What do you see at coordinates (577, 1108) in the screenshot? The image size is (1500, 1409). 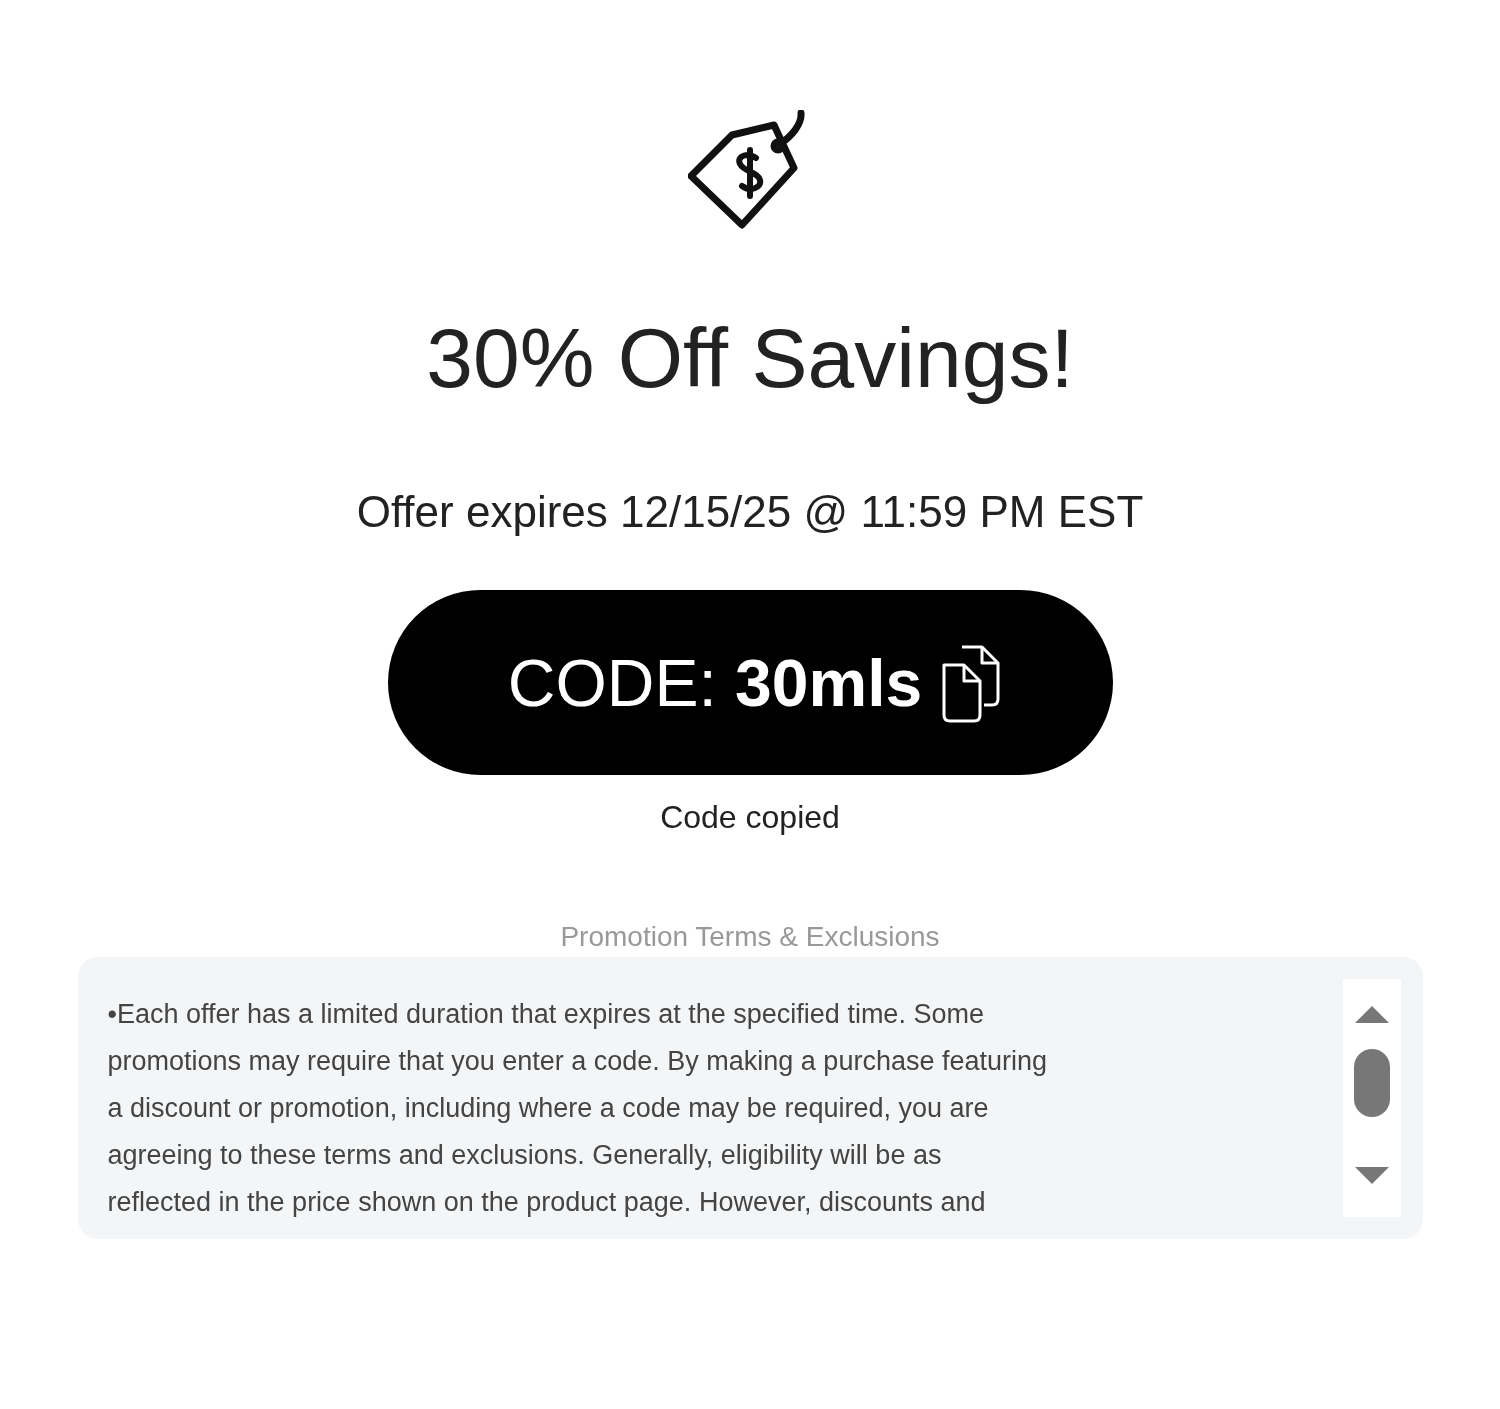 I see `terms-text: •Each offer has a limited duration that expires at the specified time. Some promotions may require that you enter a code. By making a purchase featuring a discount or promotion, including where a code may be required, you are agreeing to these terms and exclusions. Generally, eligibility will be as reflected in the price shown on the product page. However, discounts and` at bounding box center [577, 1108].